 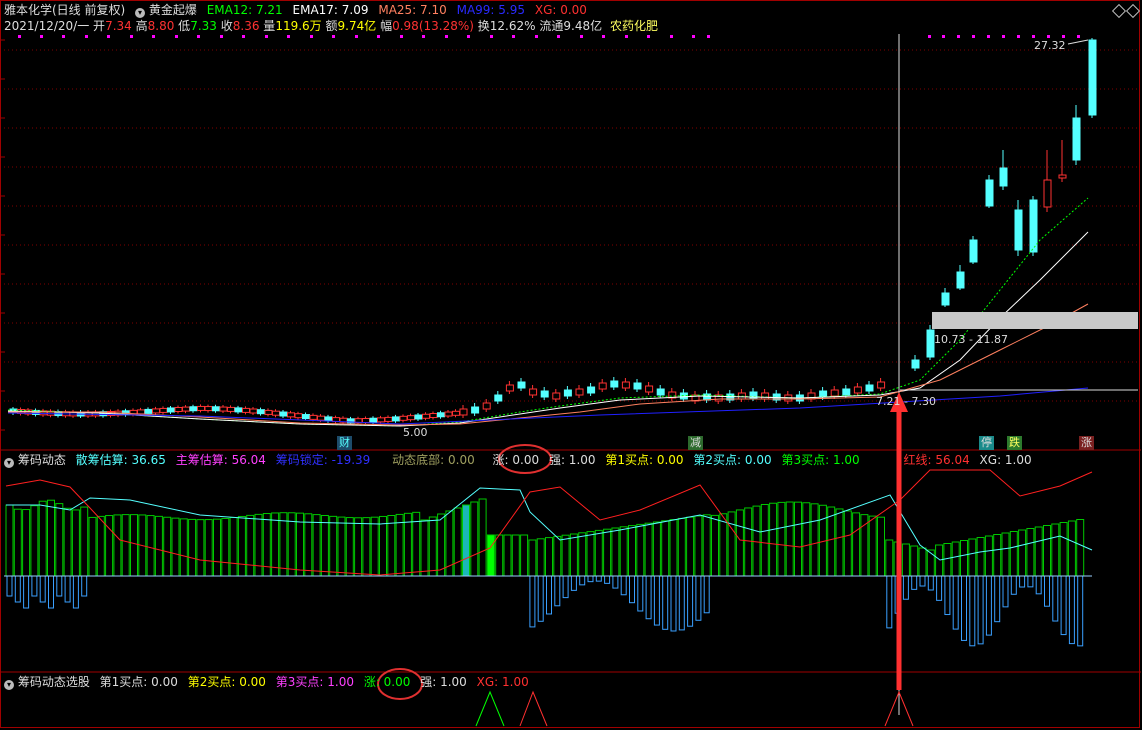 What do you see at coordinates (512, 26) in the screenshot?
I see `turnover-value: 12.62%` at bounding box center [512, 26].